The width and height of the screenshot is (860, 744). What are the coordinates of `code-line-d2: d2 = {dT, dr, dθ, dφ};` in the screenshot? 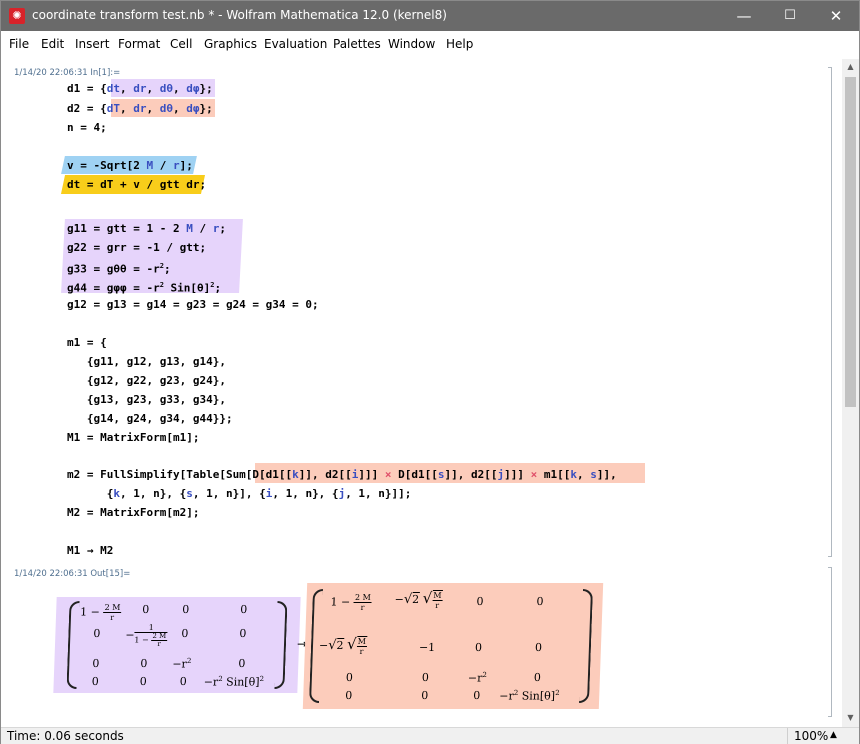 It's located at (140, 108).